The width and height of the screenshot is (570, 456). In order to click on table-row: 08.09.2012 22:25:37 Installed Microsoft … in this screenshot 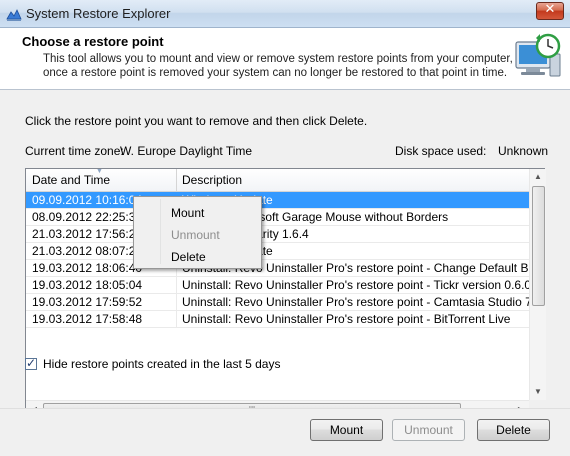, I will do `click(277, 217)`.